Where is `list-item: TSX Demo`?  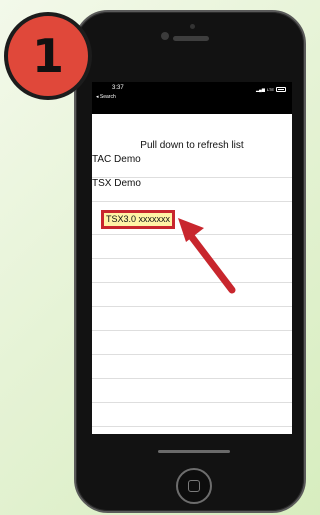 list-item: TSX Demo is located at coordinates (192, 190).